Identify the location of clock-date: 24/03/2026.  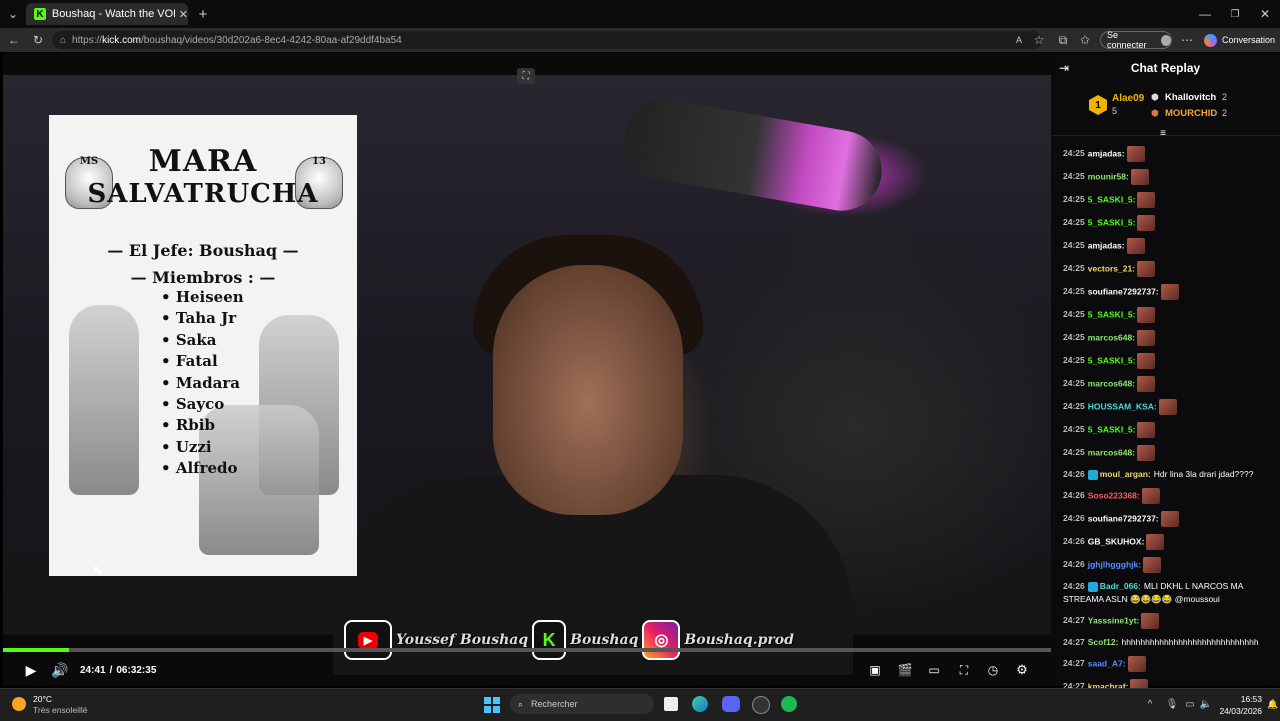
(1236, 711).